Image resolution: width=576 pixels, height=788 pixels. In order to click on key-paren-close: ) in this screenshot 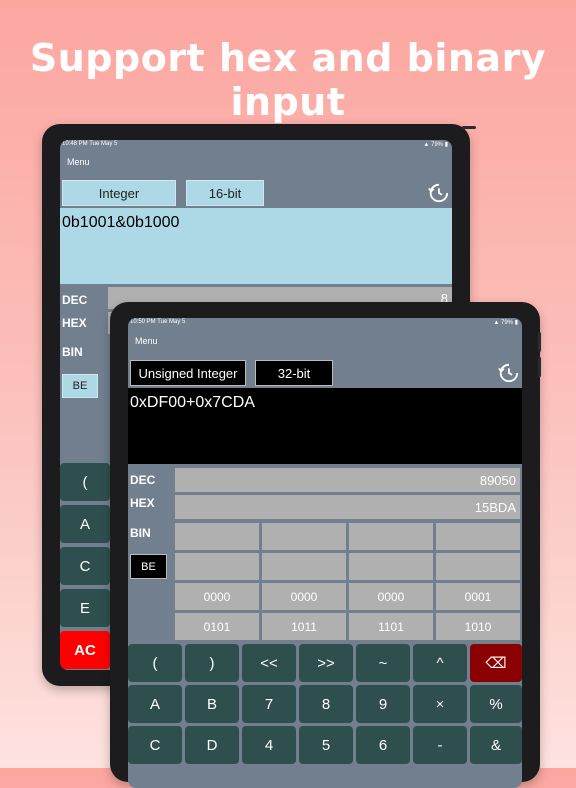, I will do `click(212, 663)`.